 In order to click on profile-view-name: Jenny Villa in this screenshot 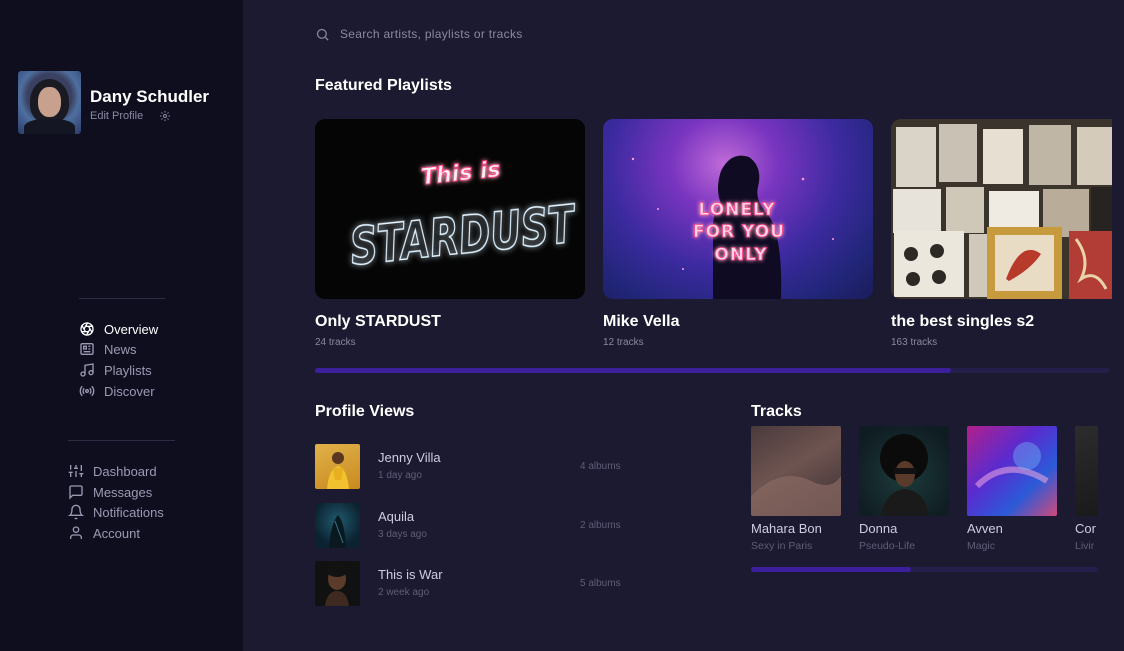, I will do `click(409, 457)`.